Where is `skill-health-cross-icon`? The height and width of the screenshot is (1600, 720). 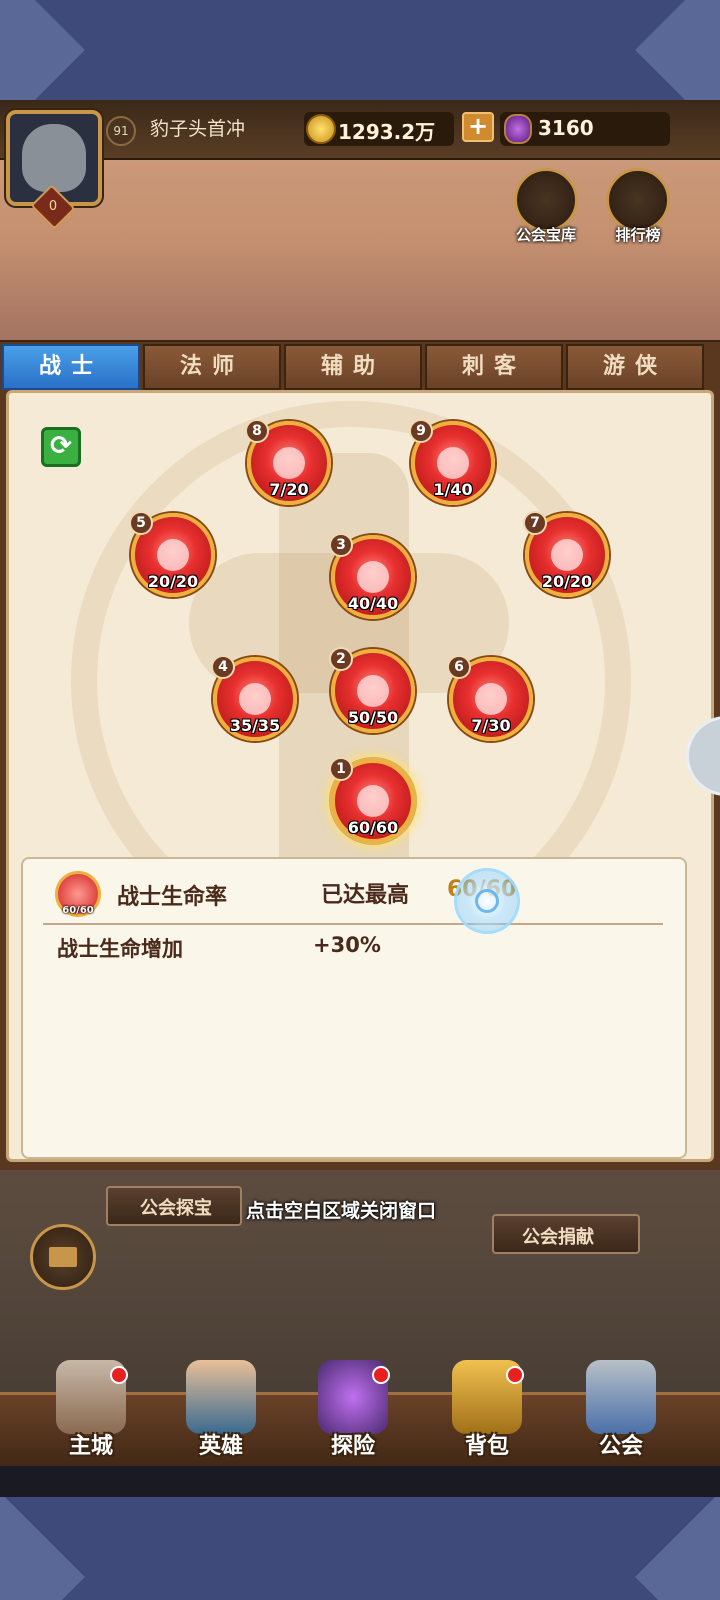
skill-health-cross-icon is located at coordinates (373, 801).